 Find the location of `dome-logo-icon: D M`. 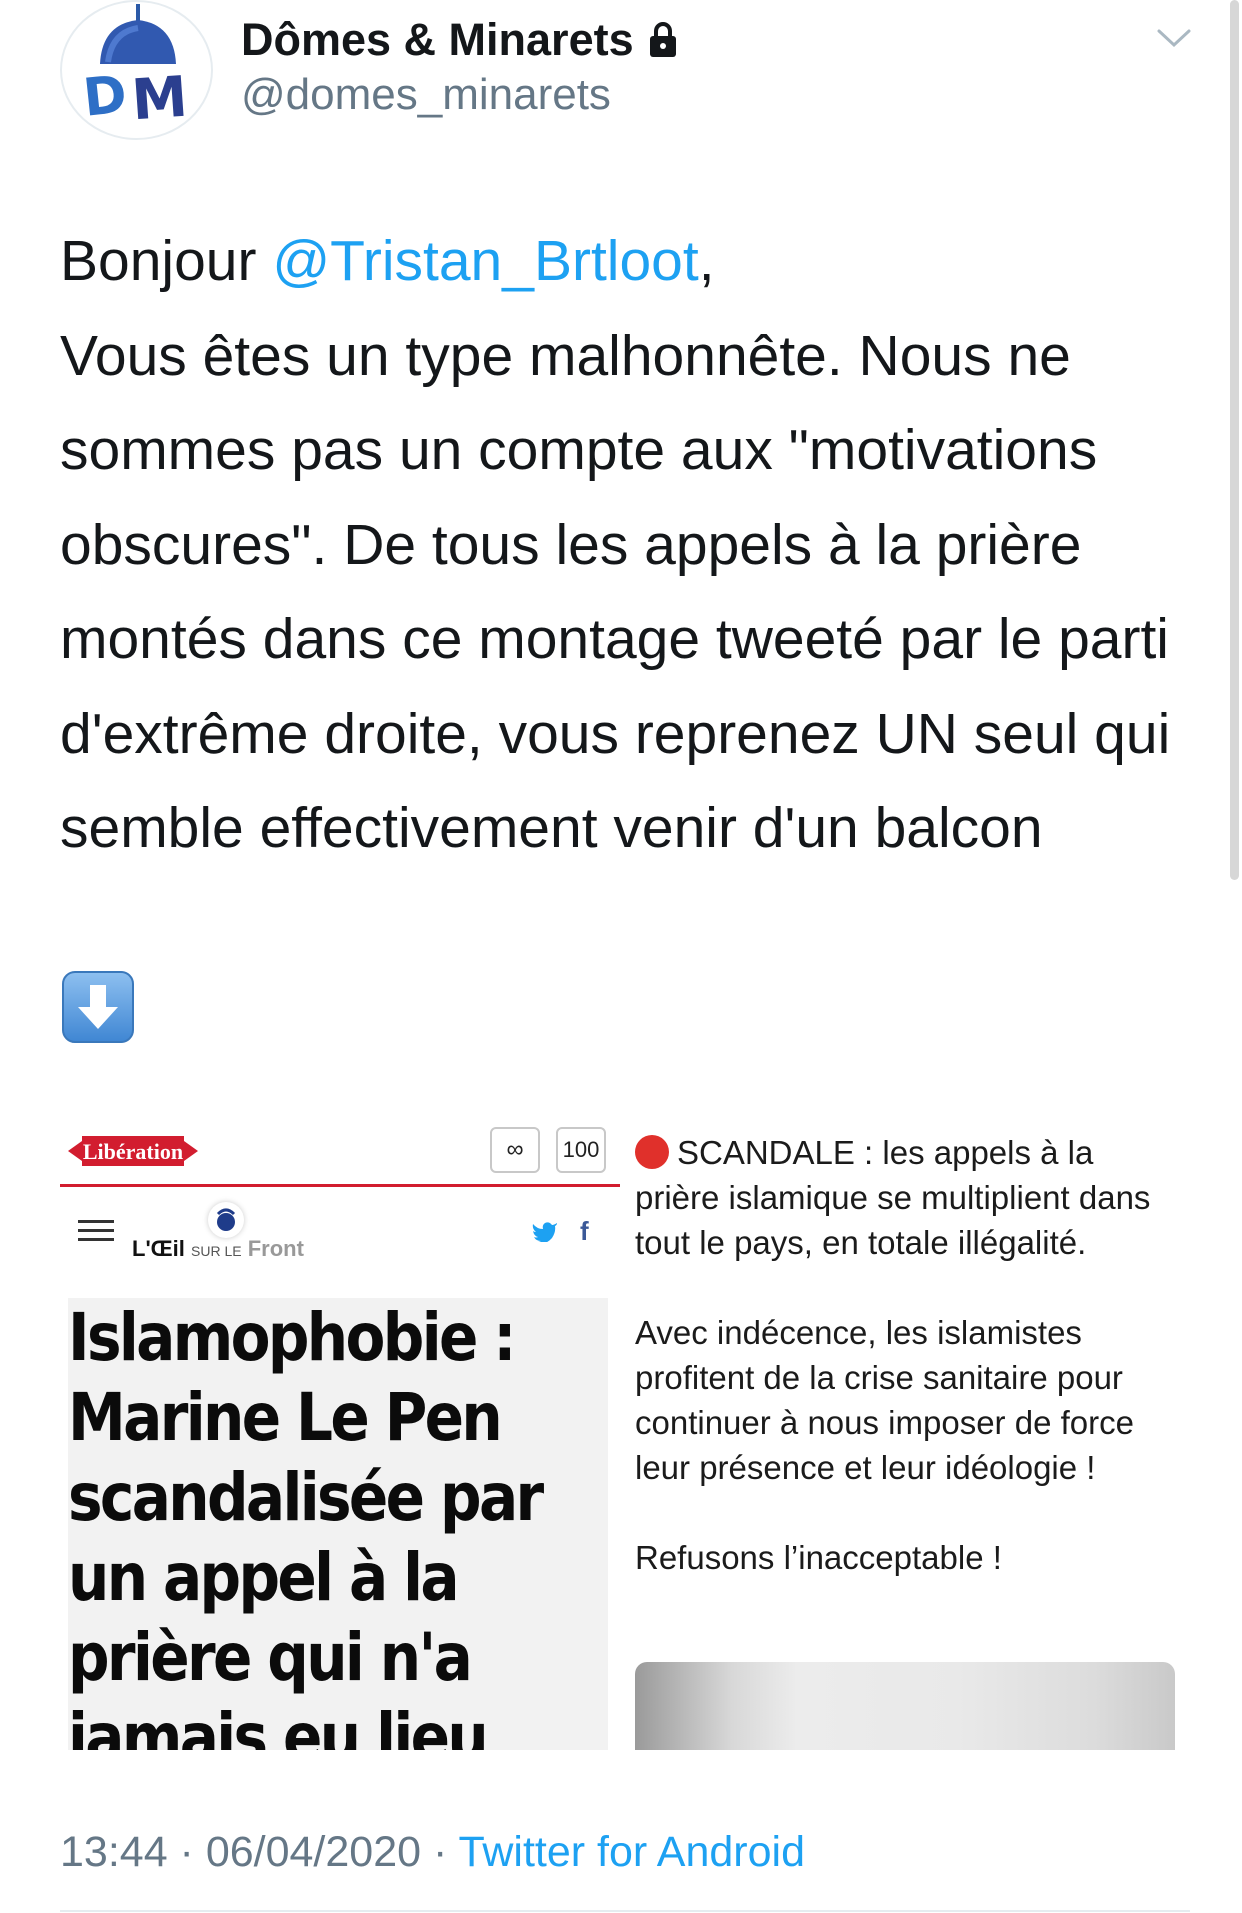

dome-logo-icon: D M is located at coordinates (135, 69).